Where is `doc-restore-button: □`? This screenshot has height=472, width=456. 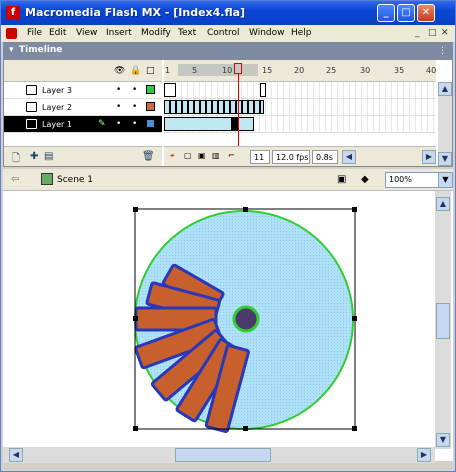
doc-restore-button: □ is located at coordinates (432, 33).